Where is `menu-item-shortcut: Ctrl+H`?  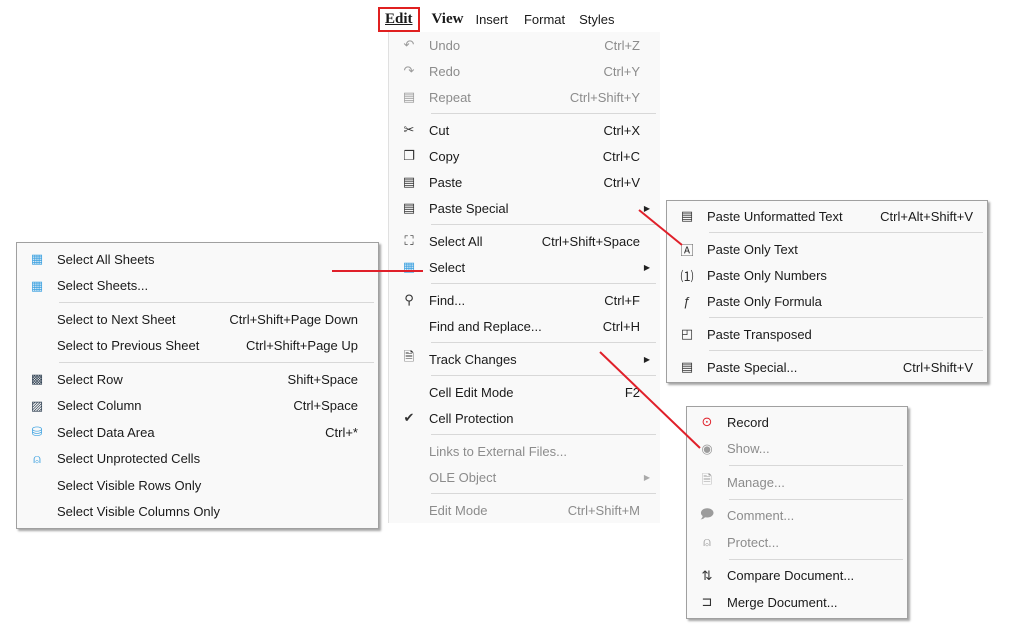 menu-item-shortcut: Ctrl+H is located at coordinates (621, 326).